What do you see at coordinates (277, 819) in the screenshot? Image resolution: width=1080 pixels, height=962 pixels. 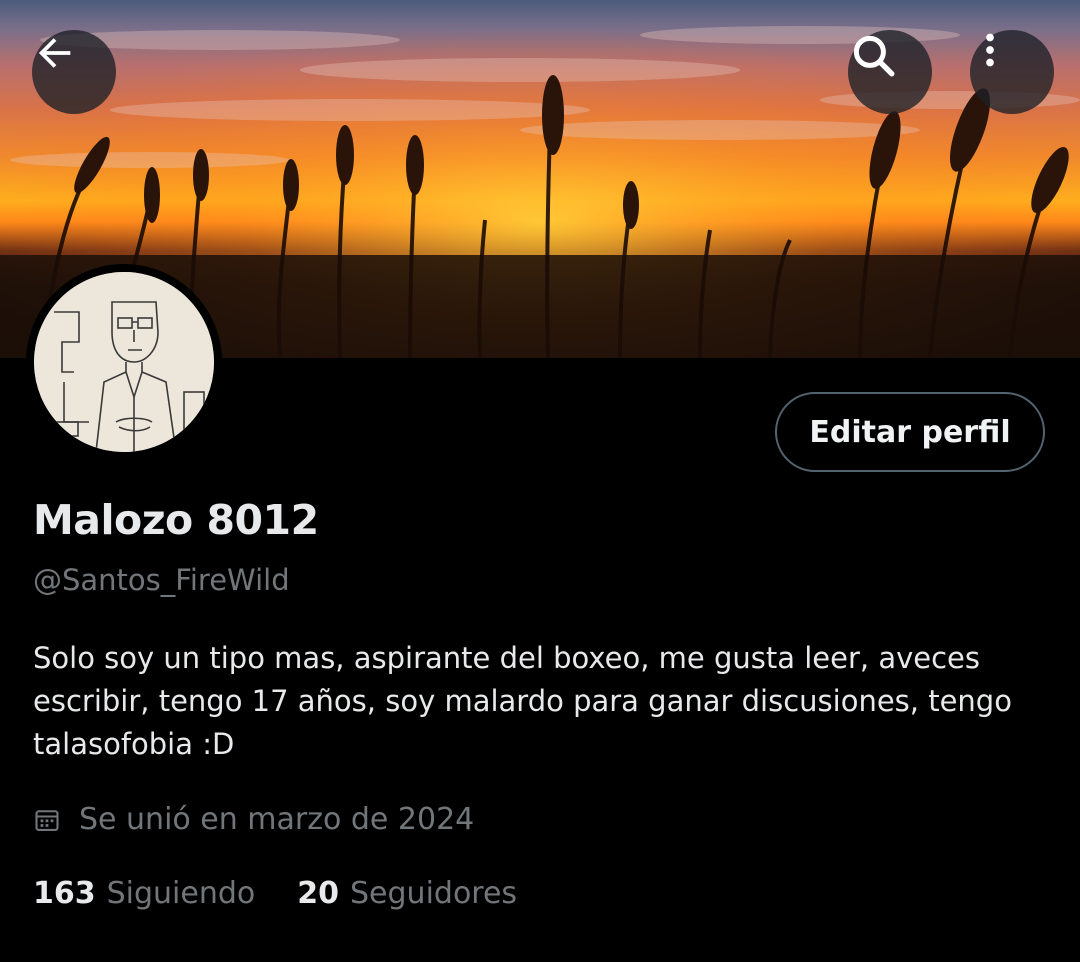 I see `join-date-text: Se unió en marzo de 2024` at bounding box center [277, 819].